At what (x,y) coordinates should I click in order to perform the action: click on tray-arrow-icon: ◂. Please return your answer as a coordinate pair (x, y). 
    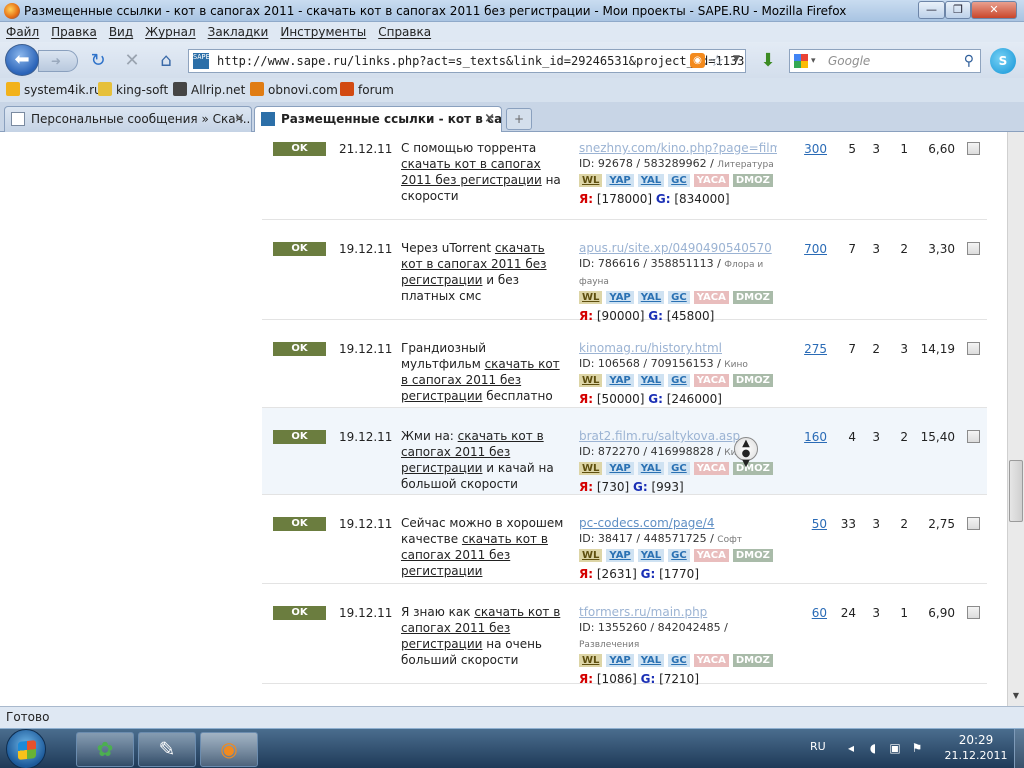
    Looking at the image, I should click on (851, 748).